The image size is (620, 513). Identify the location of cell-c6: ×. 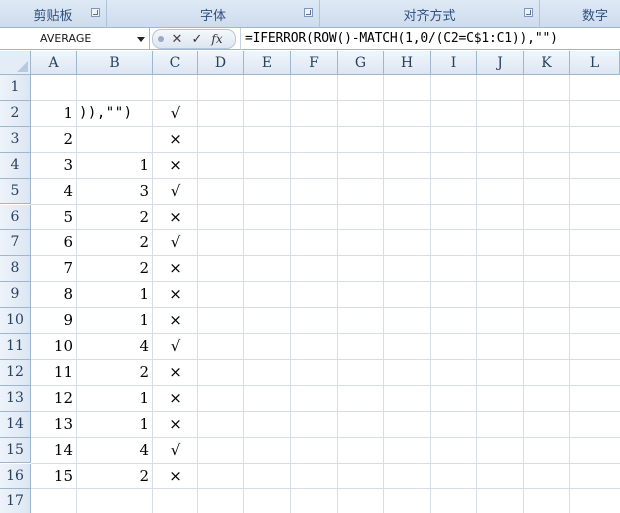
(175, 217).